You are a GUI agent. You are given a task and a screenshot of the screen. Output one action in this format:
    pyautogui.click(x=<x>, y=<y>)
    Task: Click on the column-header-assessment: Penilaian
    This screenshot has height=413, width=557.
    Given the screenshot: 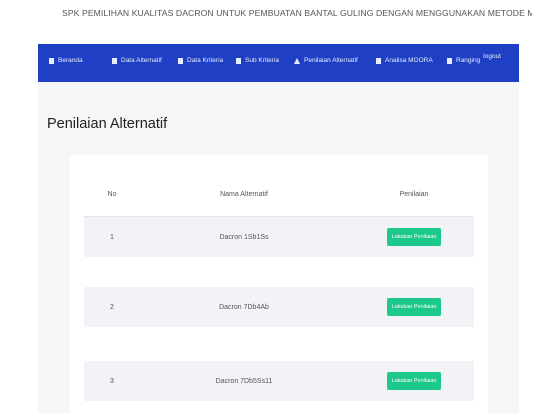 What is the action you would take?
    pyautogui.click(x=414, y=194)
    